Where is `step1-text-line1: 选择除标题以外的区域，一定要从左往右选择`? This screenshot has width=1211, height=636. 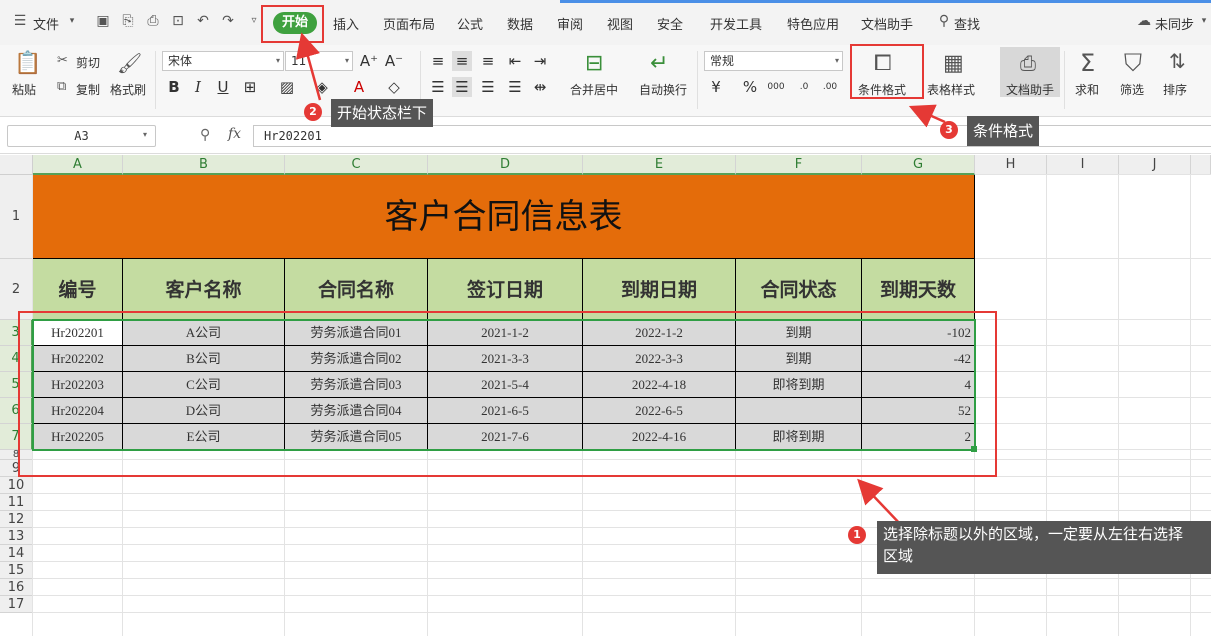 step1-text-line1: 选择除标题以外的区域，一定要从左往右选择 is located at coordinates (1033, 534).